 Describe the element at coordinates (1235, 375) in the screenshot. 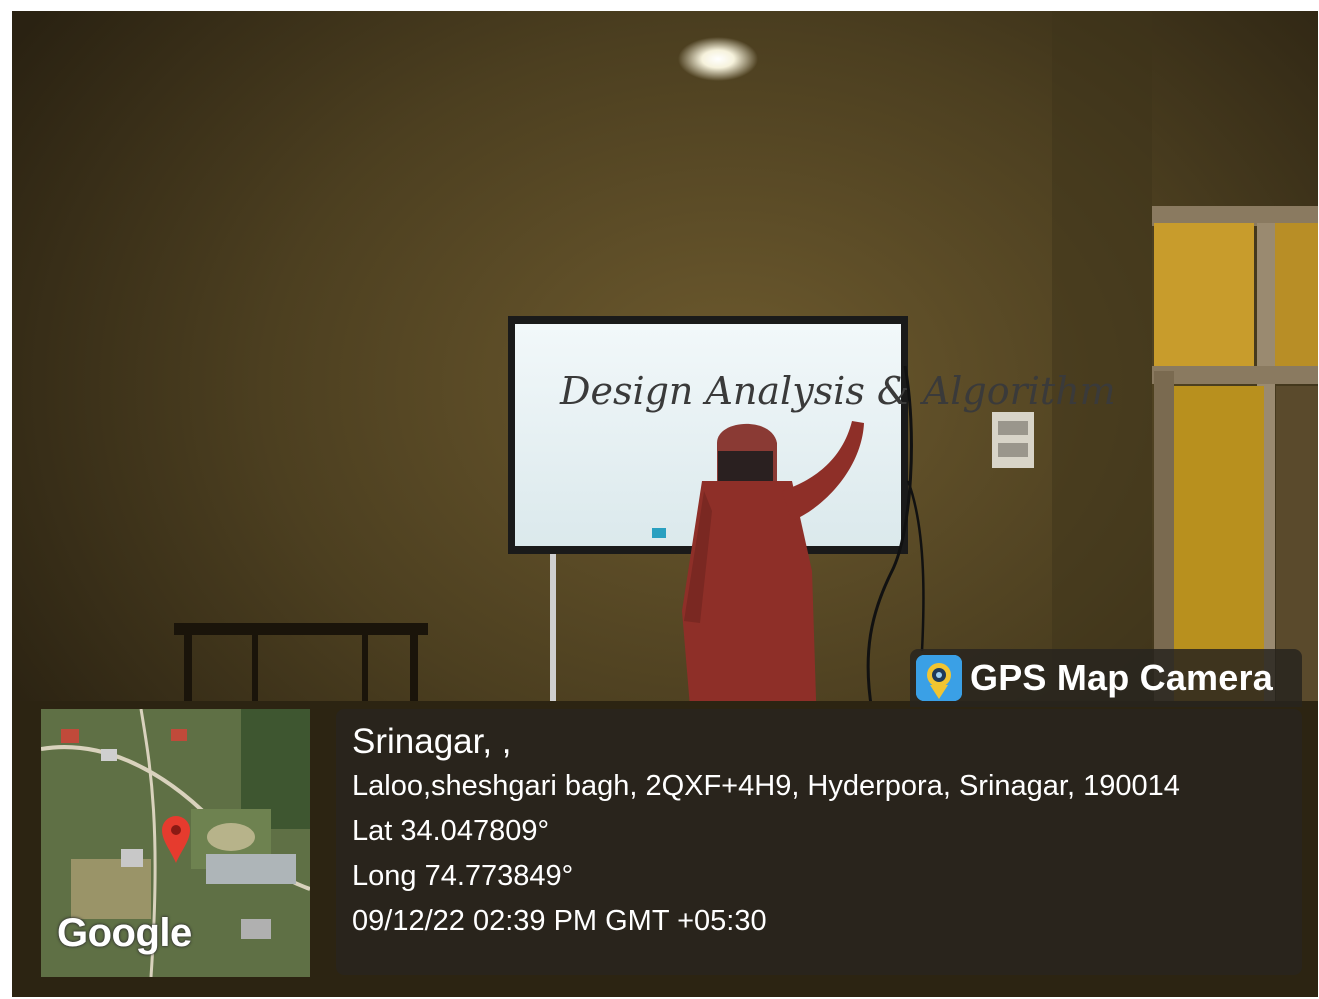

I see `door-frame-rail` at that location.